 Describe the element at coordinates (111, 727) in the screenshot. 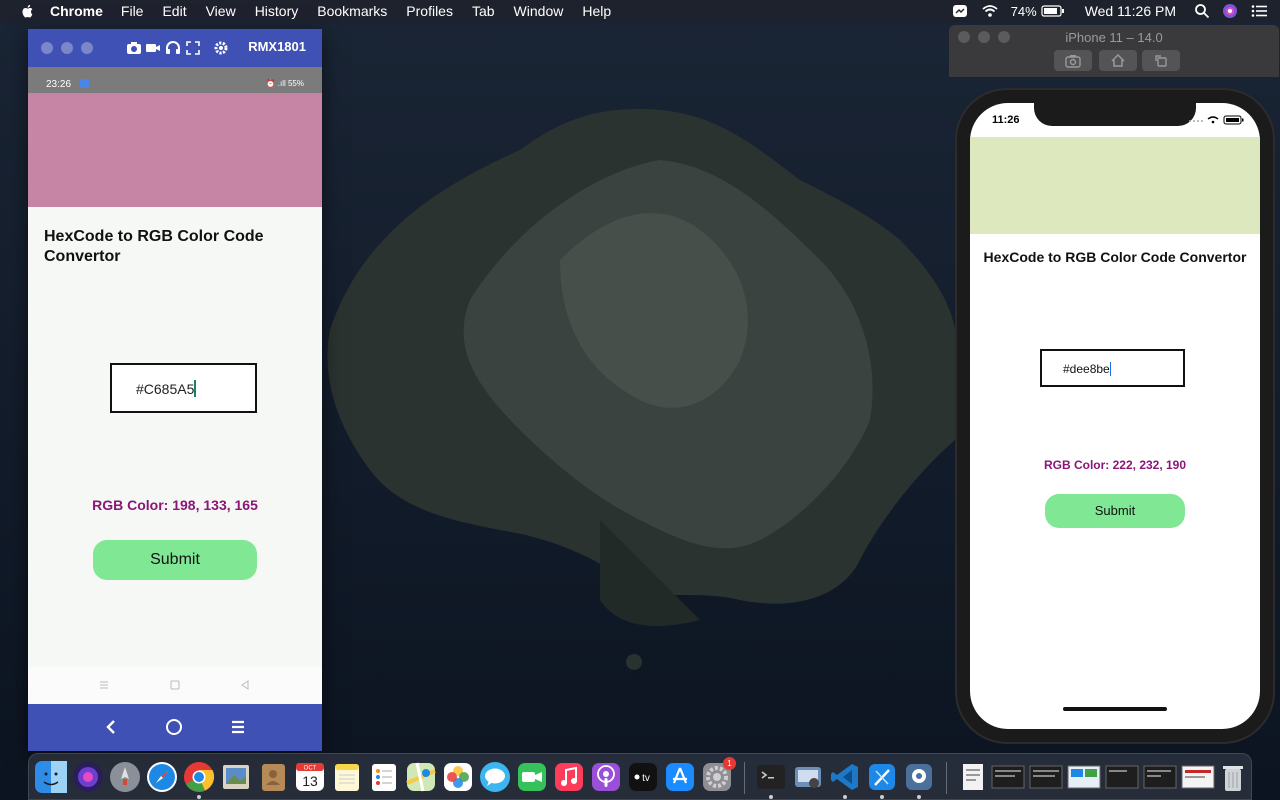

I see `back-chevron-icon` at that location.